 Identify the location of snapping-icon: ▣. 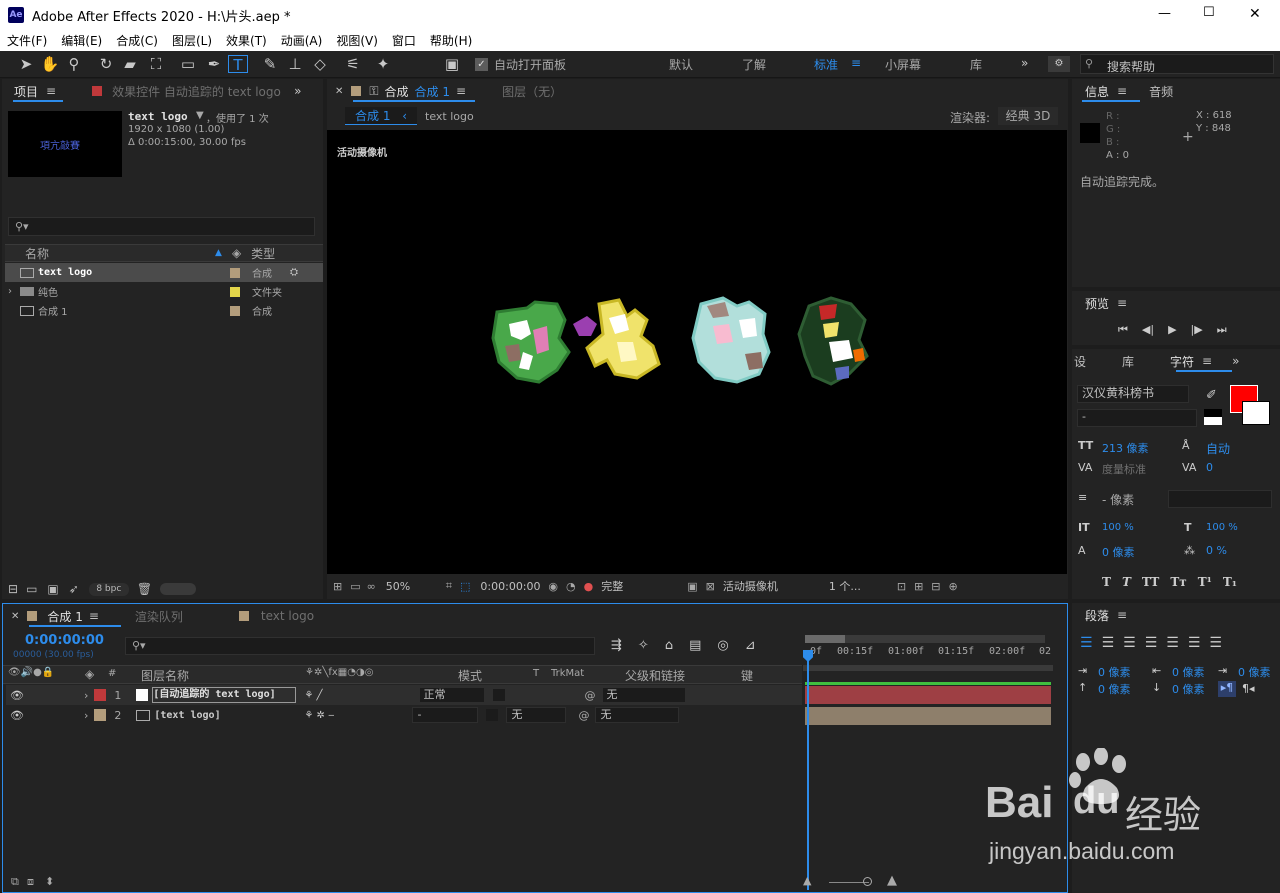
(452, 64).